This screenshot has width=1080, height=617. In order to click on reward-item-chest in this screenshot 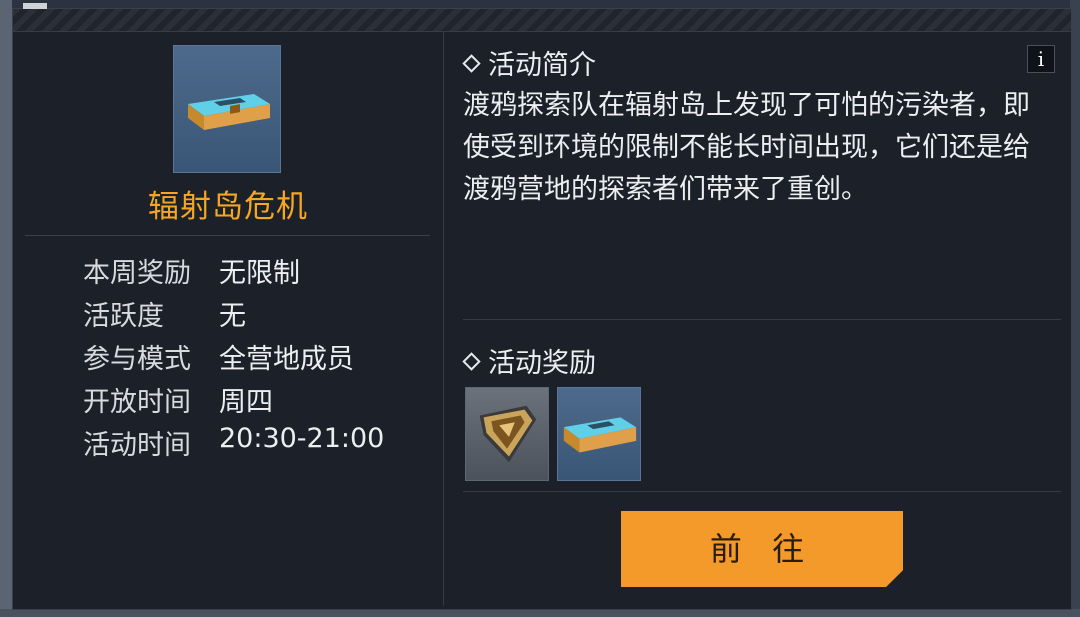, I will do `click(599, 434)`.